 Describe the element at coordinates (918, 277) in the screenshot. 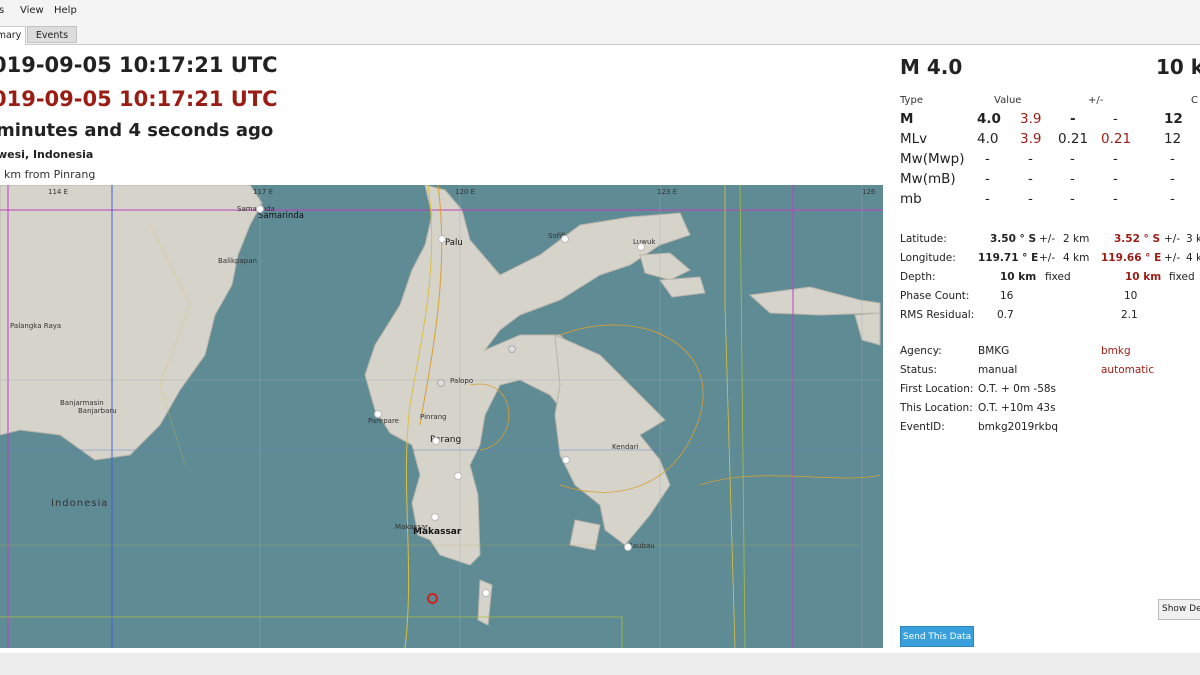

I see `depth-label: Depth:` at that location.